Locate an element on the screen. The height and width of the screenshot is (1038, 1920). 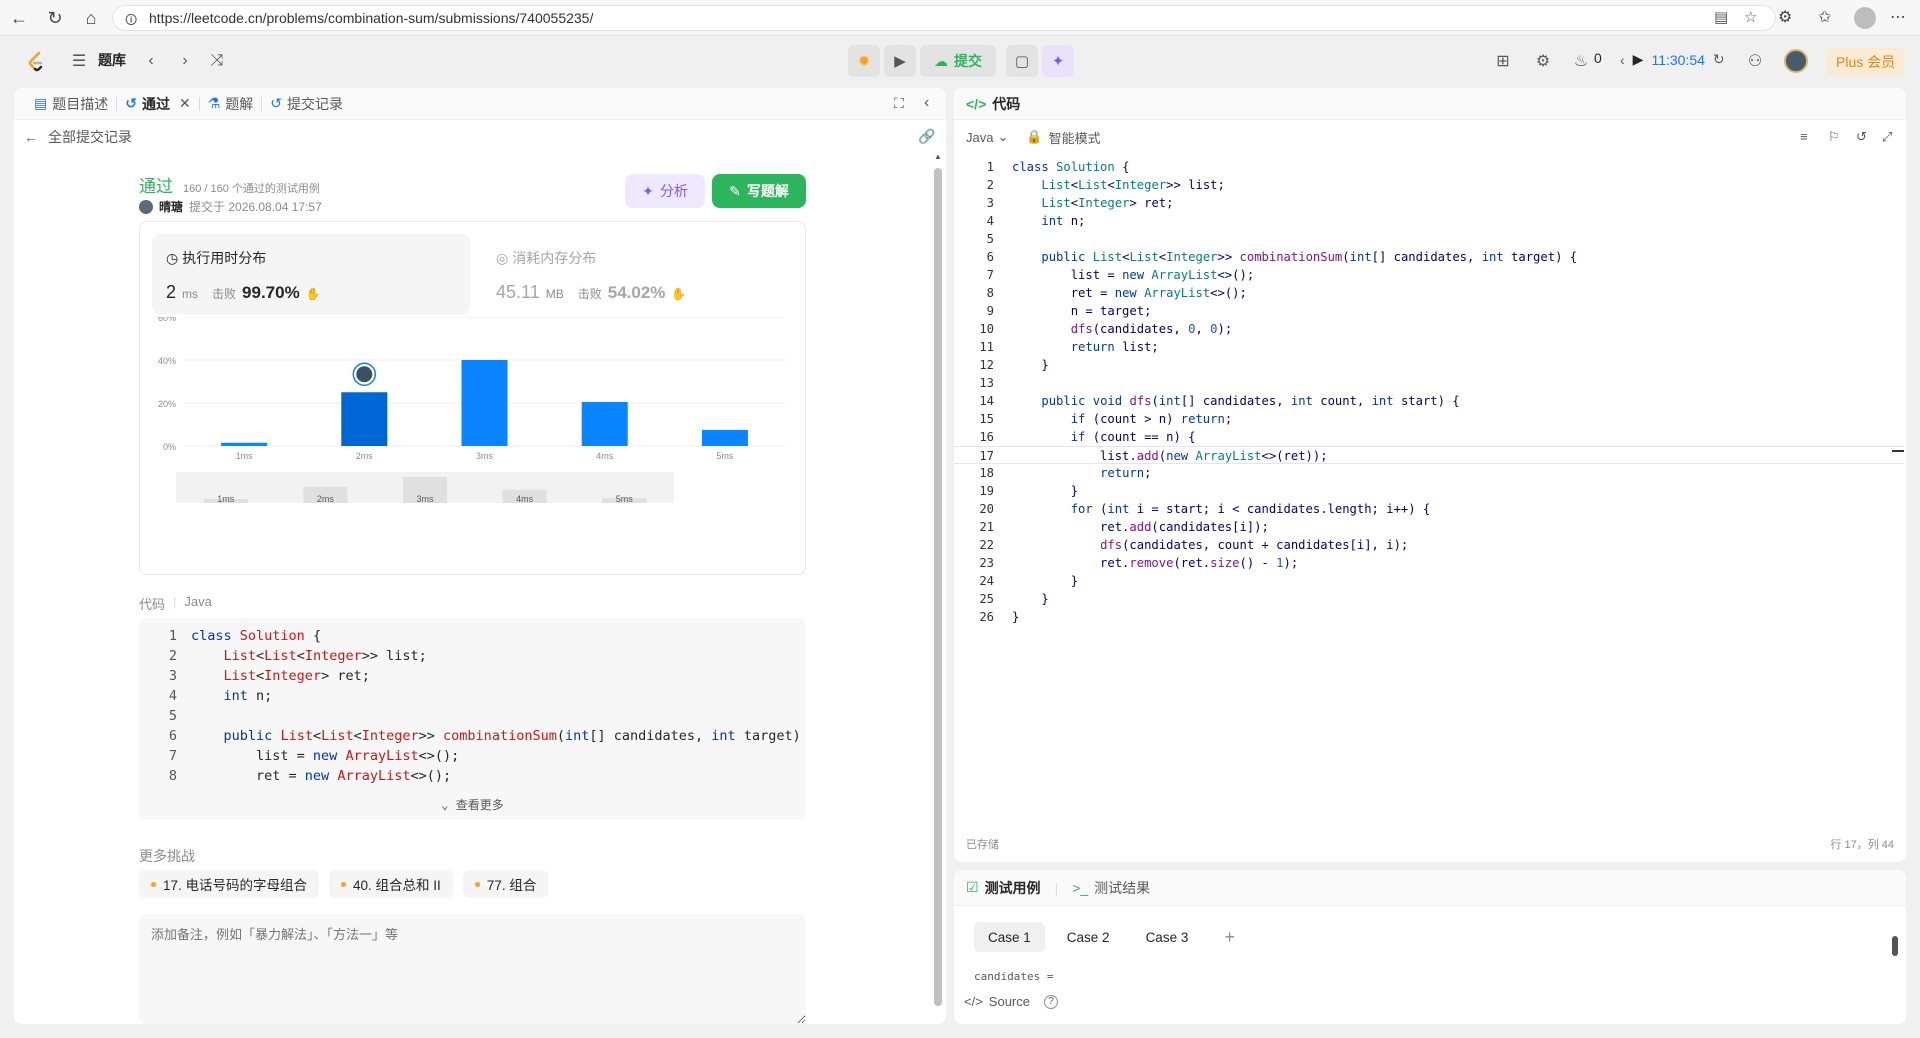
line-number: 21 is located at coordinates (986, 527).